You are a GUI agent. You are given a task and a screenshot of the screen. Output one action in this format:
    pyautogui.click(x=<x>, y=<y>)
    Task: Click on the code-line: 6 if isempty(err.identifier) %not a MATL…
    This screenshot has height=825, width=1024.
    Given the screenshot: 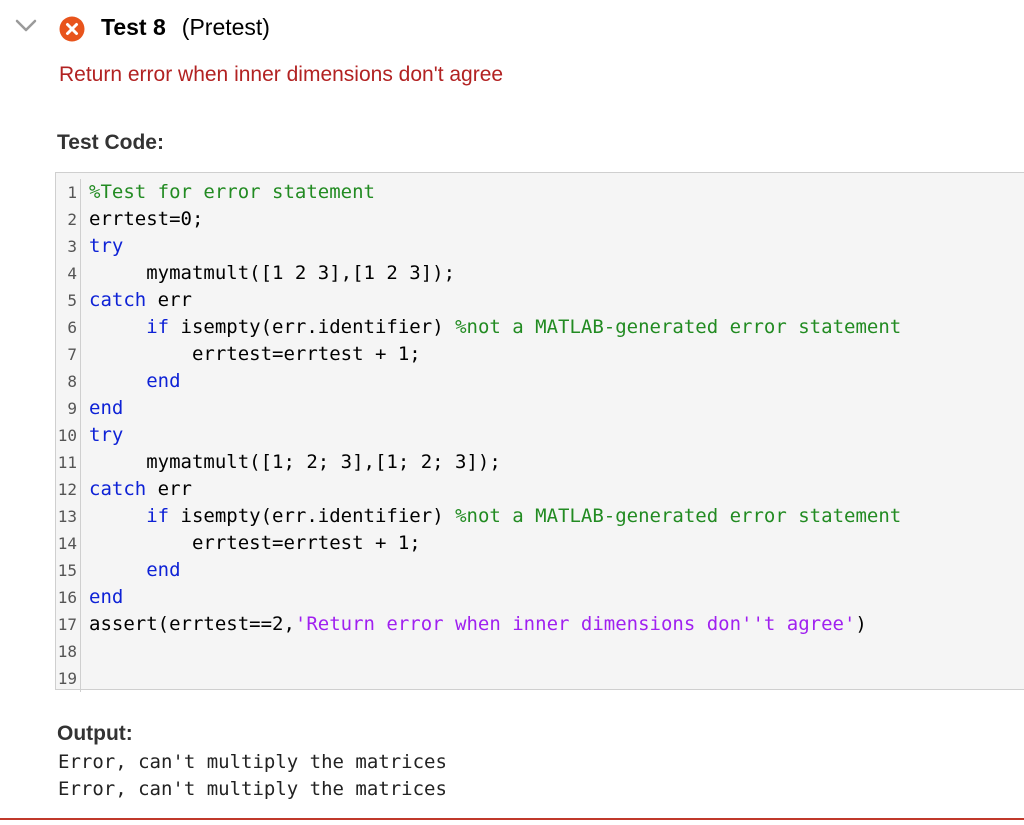 What is the action you would take?
    pyautogui.click(x=540, y=327)
    